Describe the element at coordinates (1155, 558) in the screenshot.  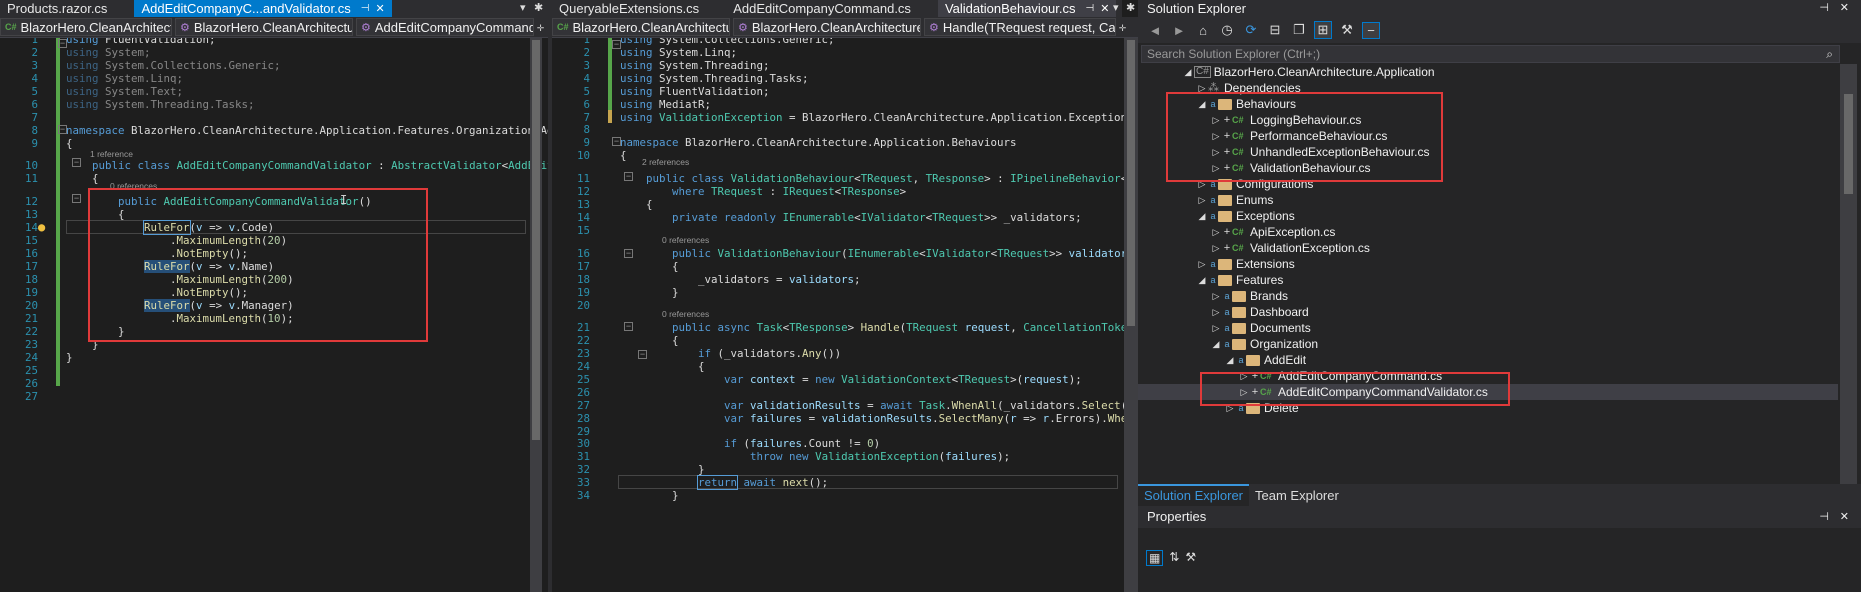
I see `categorized-icon: ▦` at that location.